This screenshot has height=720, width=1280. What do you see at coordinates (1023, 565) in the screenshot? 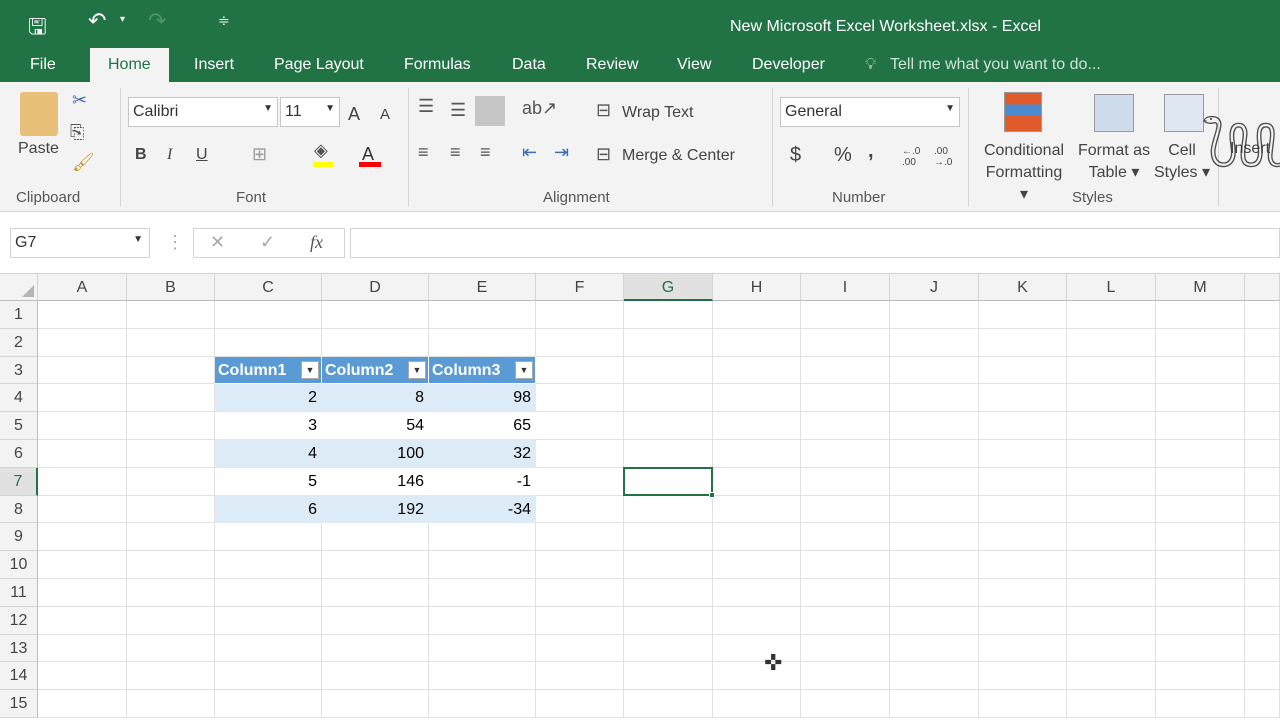
I see `cell-K10` at bounding box center [1023, 565].